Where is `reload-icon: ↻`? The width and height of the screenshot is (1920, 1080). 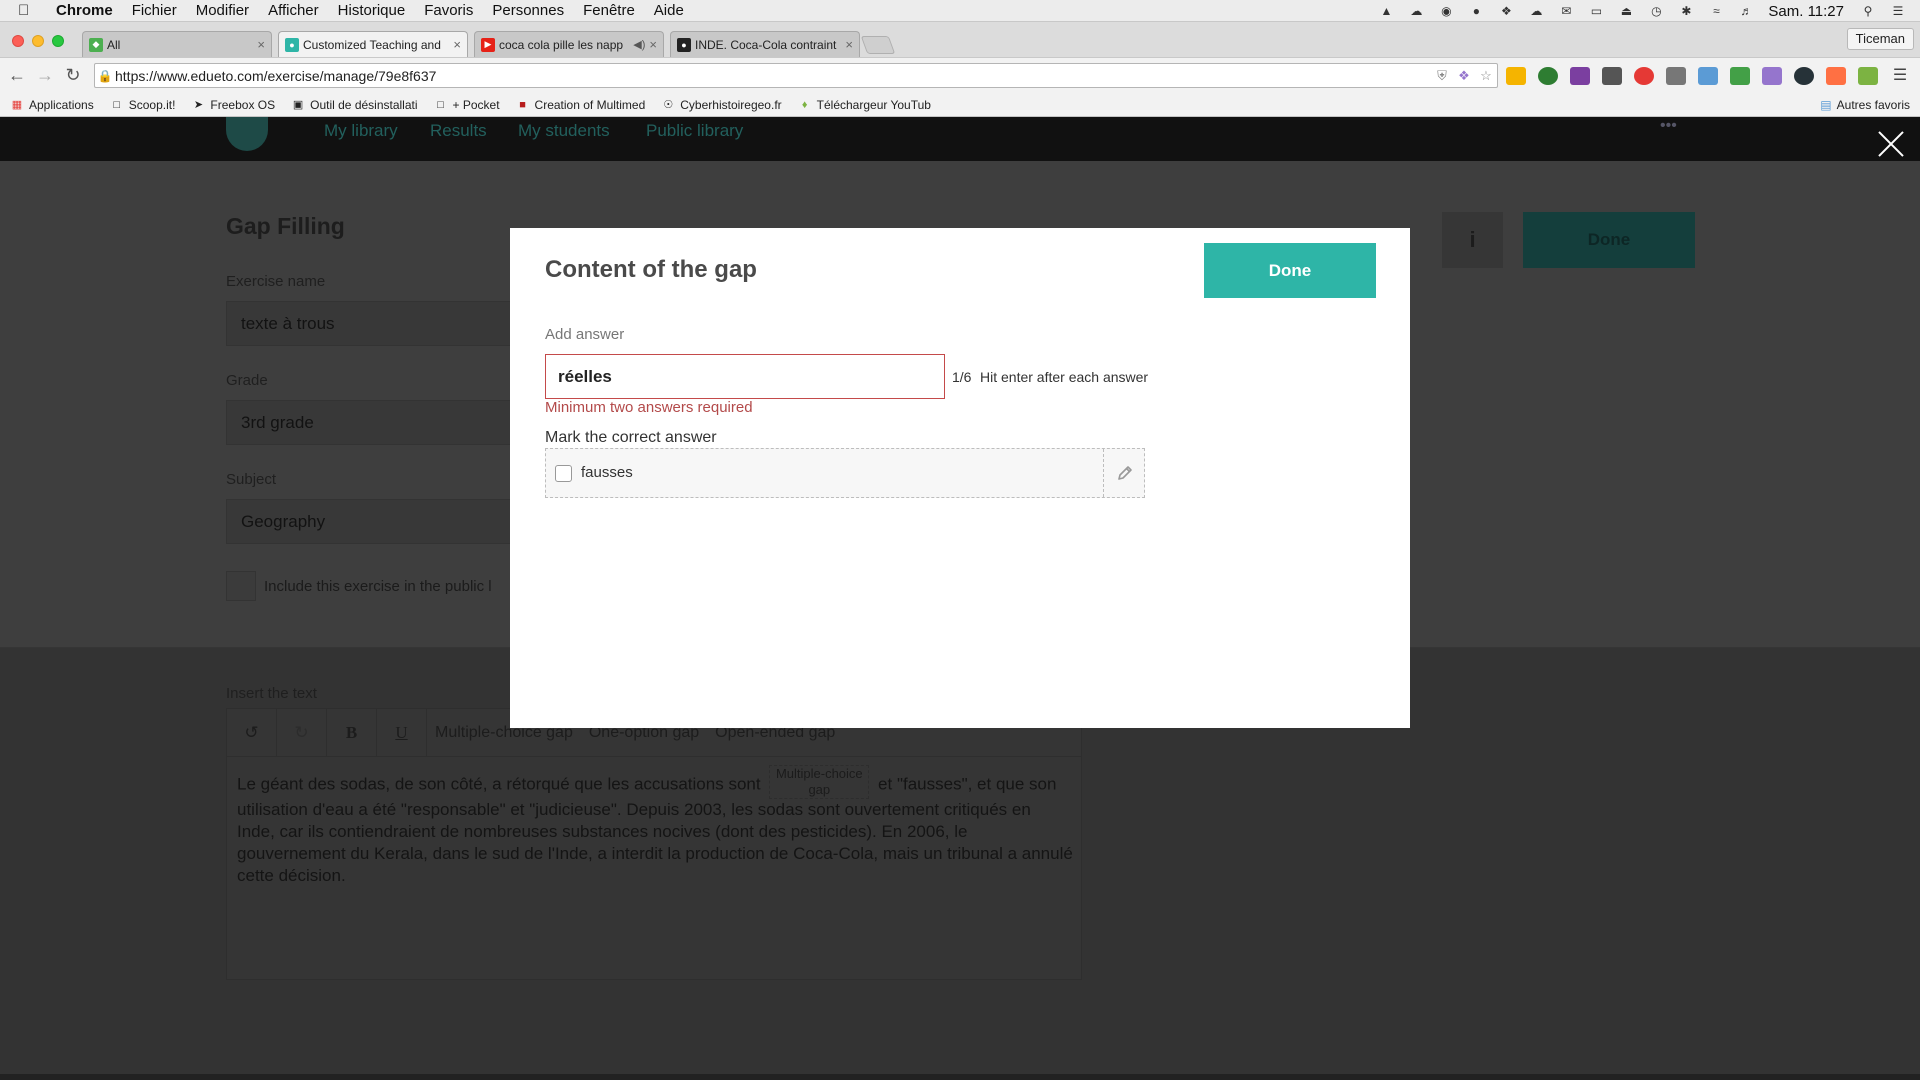 reload-icon: ↻ is located at coordinates (73, 75).